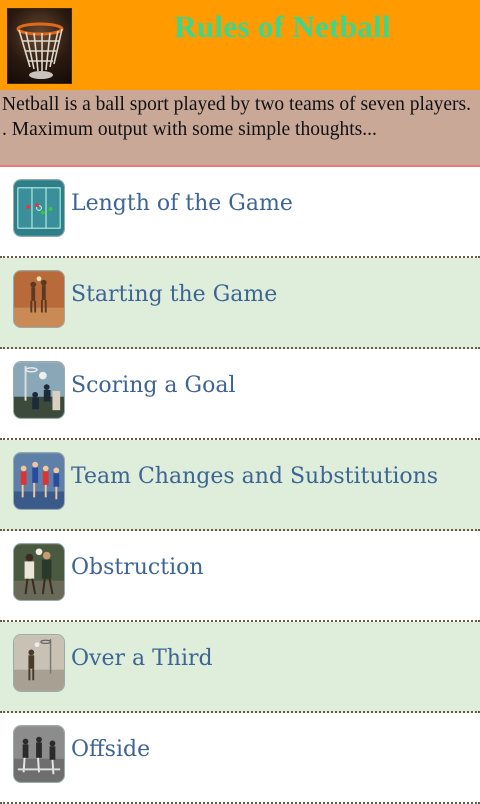  I want to click on list-item-label: Over a Third, so click(142, 658).